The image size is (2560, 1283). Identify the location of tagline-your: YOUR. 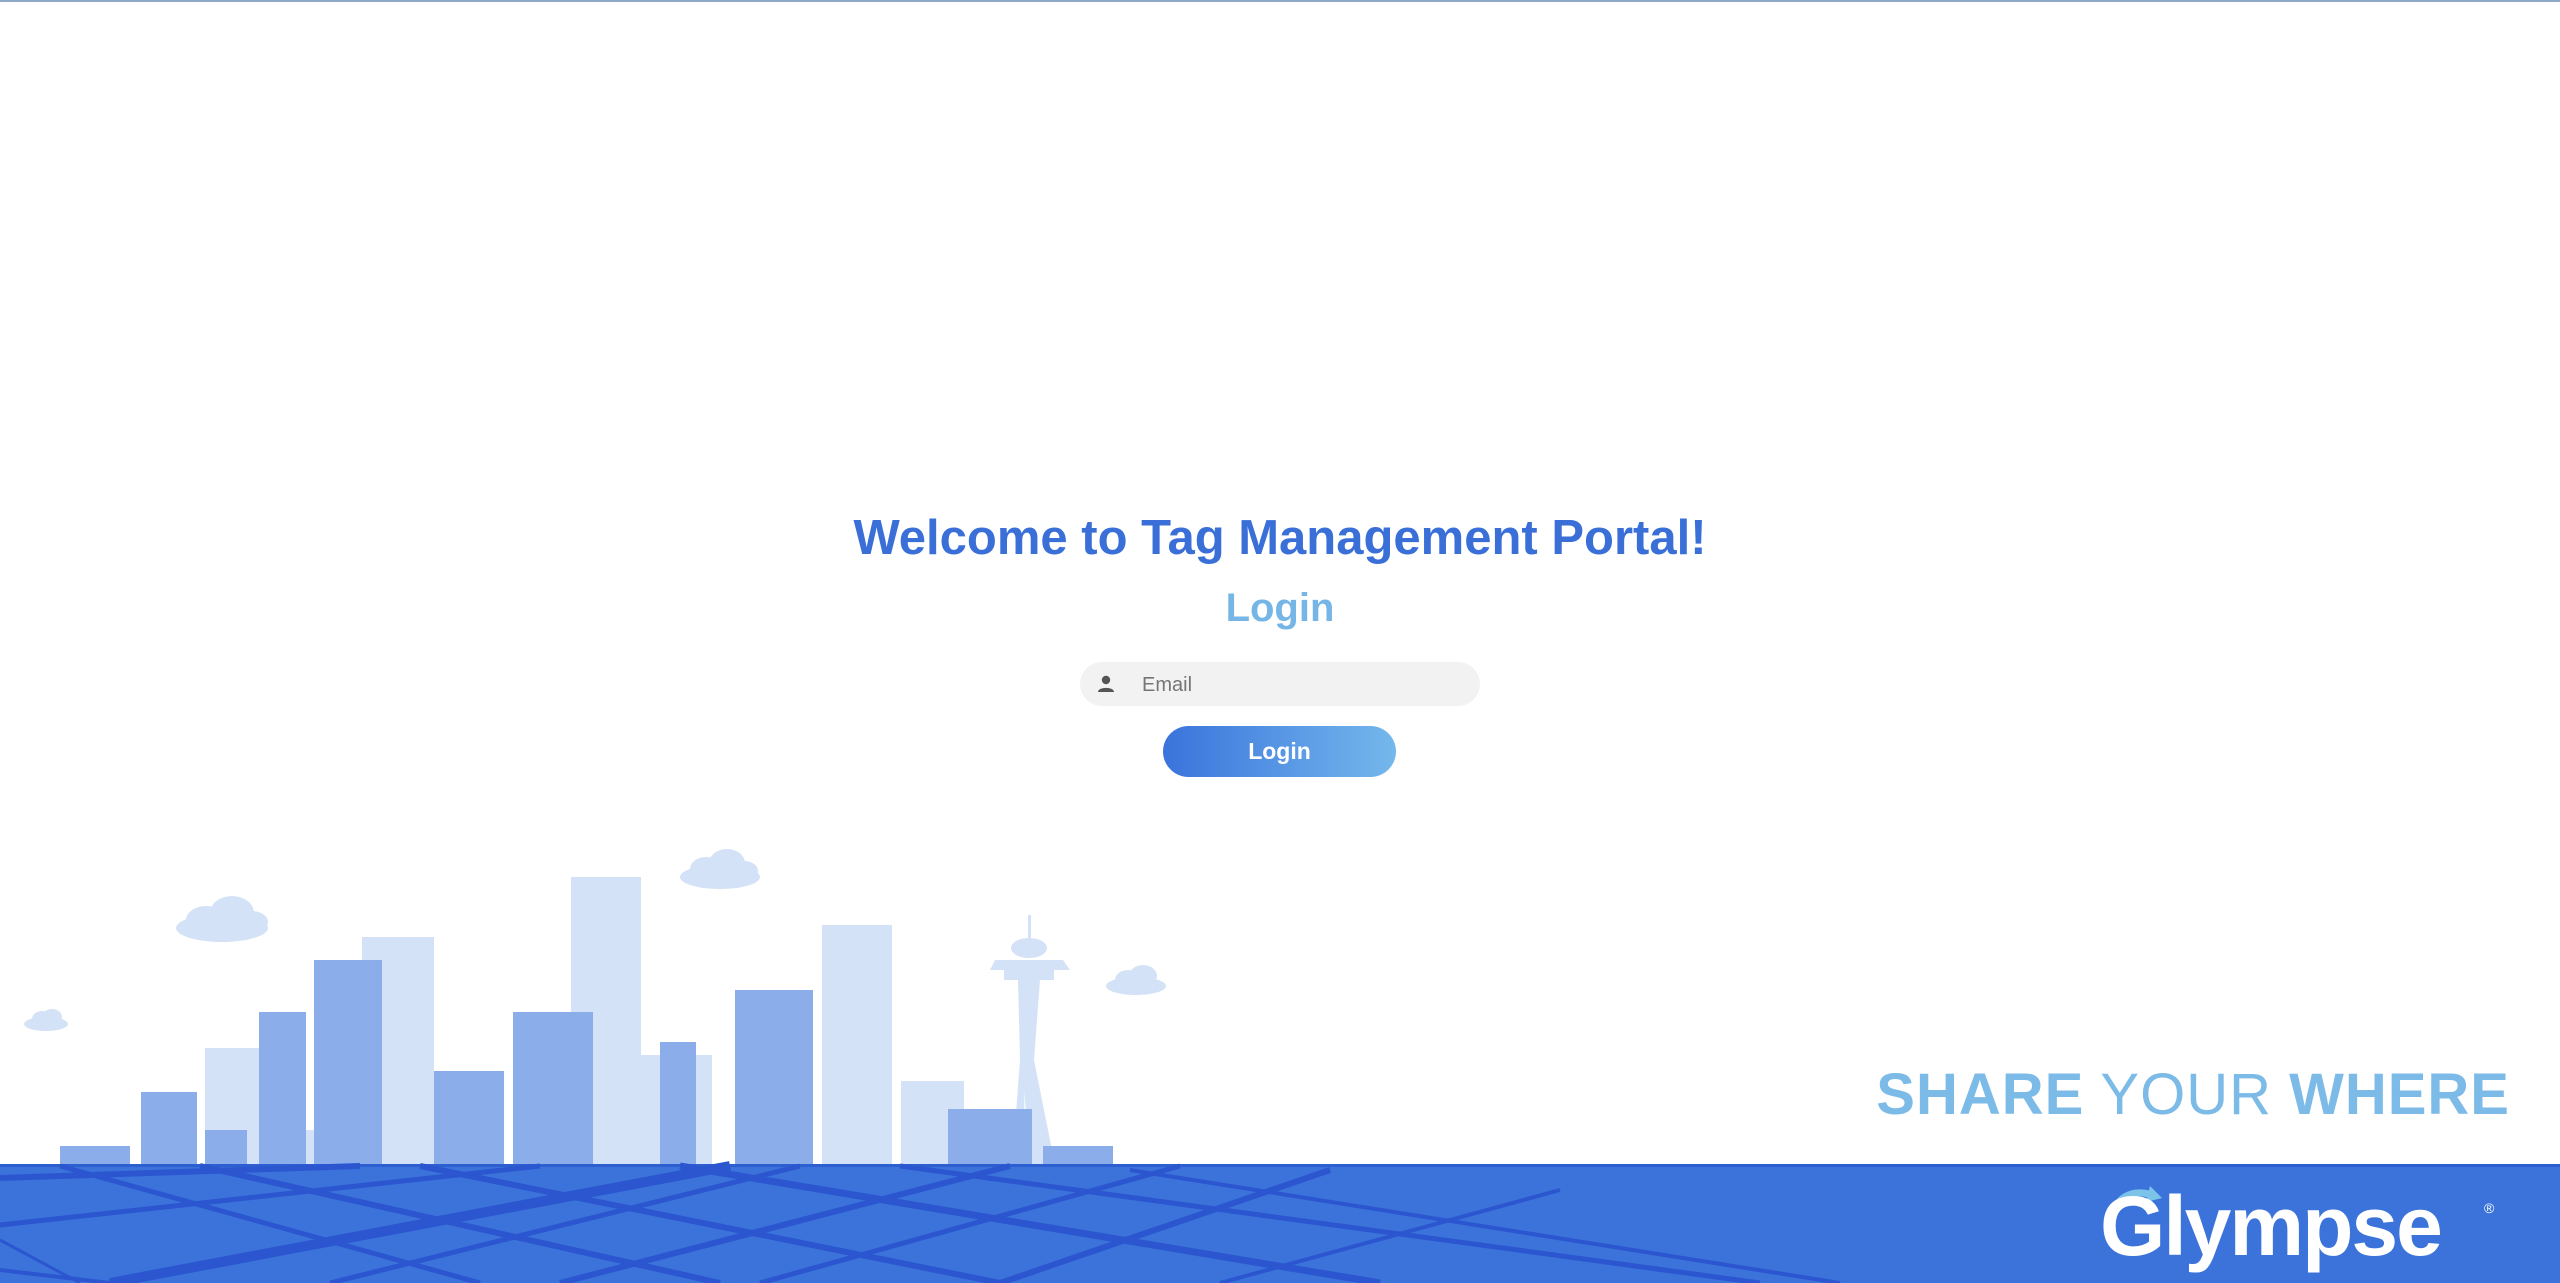
(2186, 1094).